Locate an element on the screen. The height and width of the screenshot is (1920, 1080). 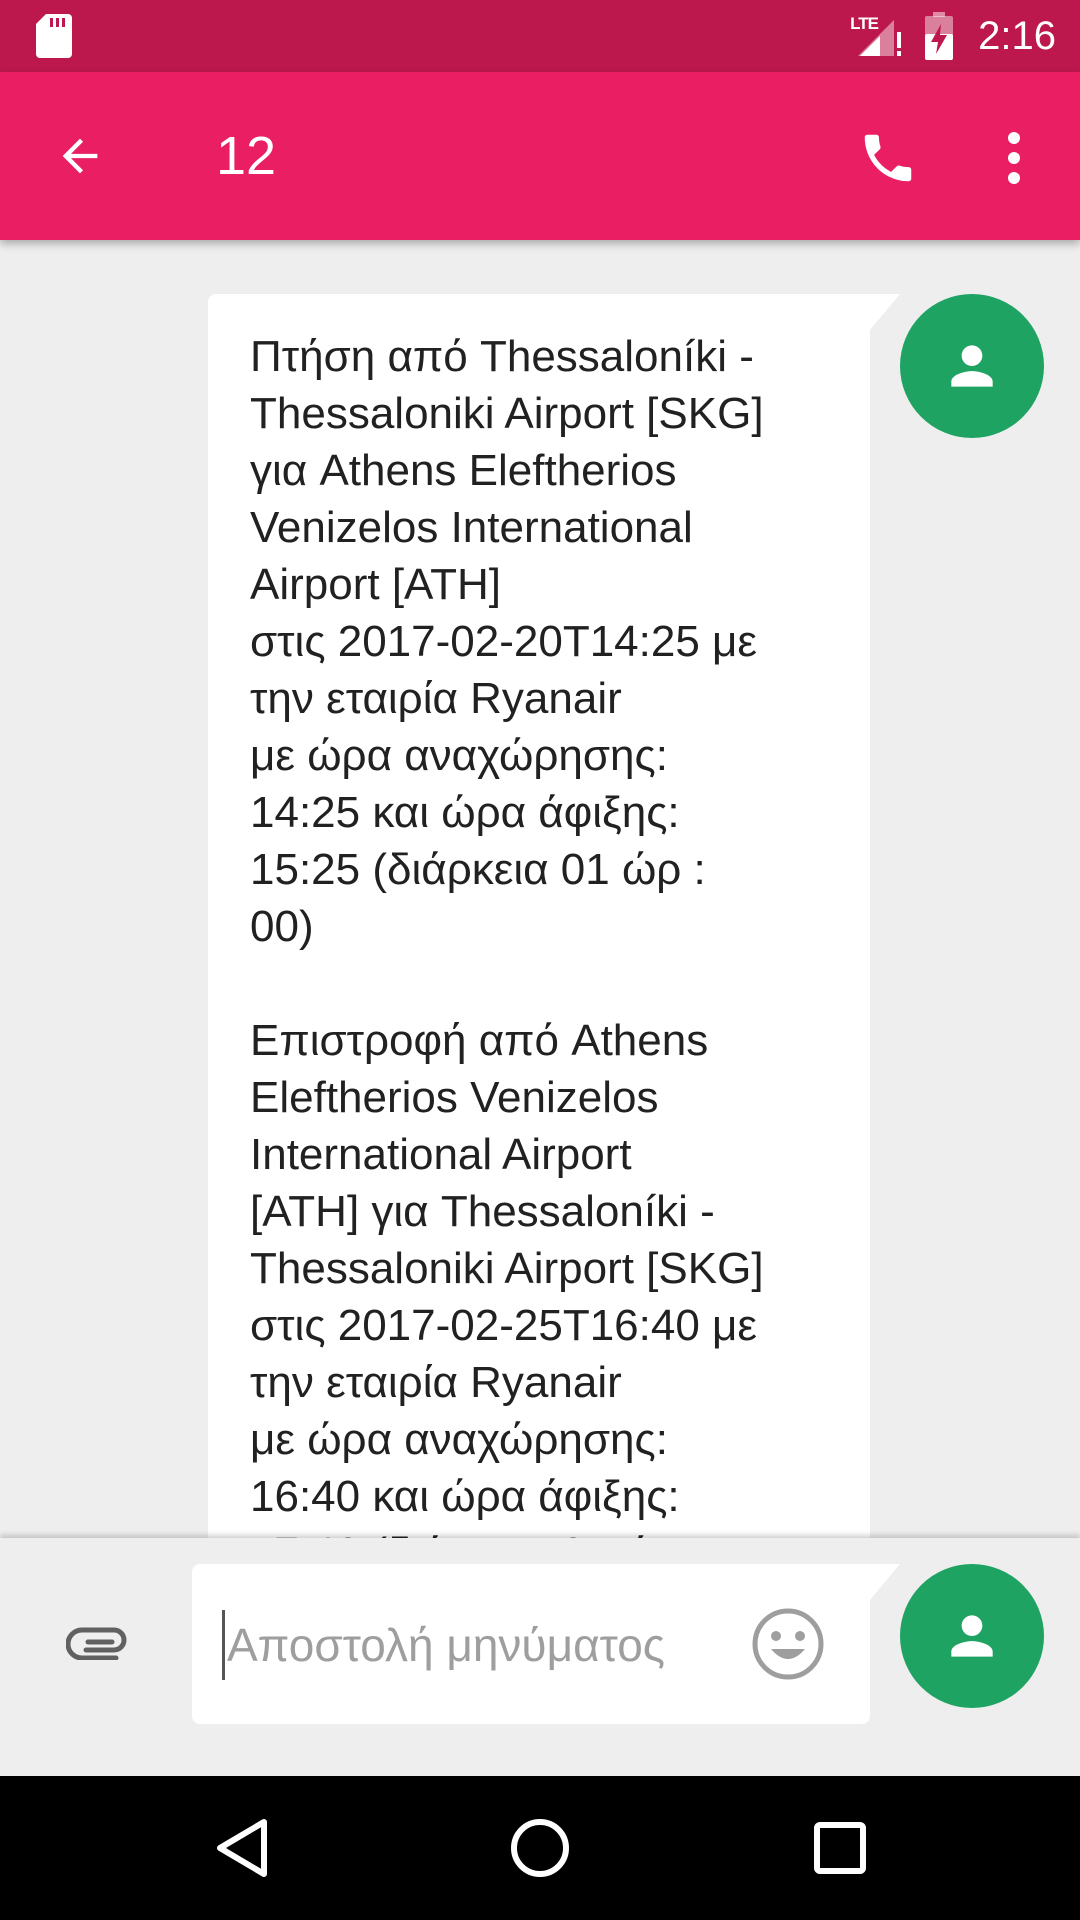
signal-indicator: LTE is located at coordinates (878, 36).